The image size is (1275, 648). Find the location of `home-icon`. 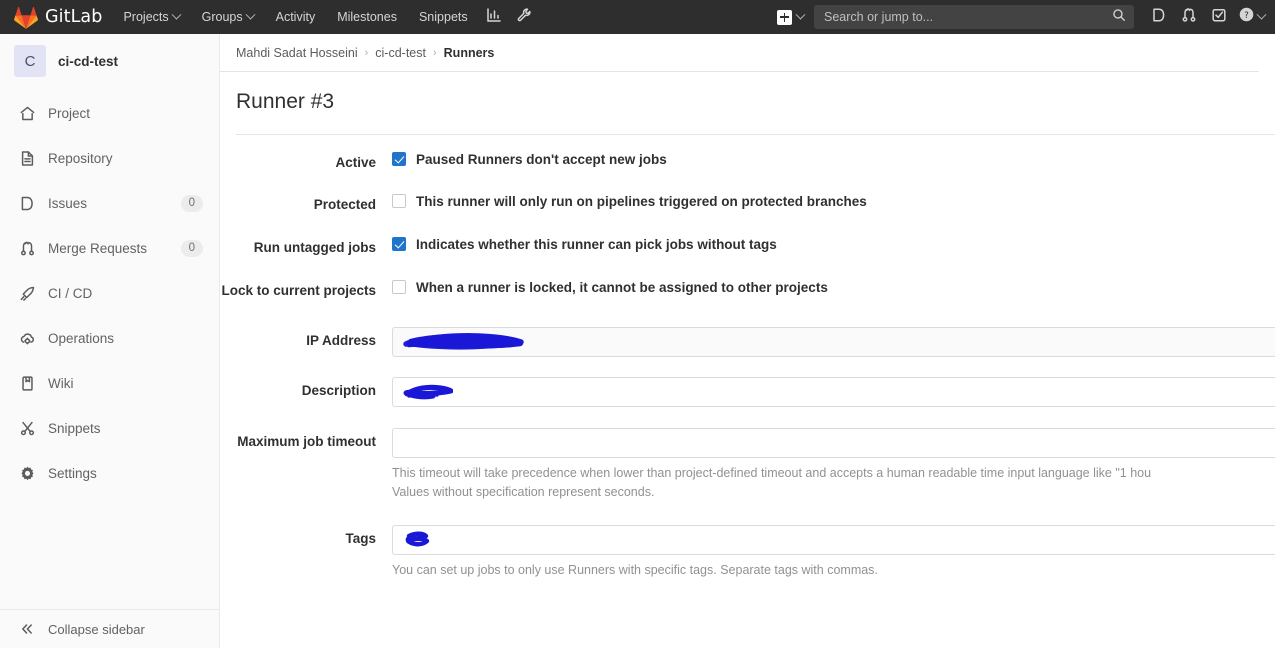

home-icon is located at coordinates (27, 114).